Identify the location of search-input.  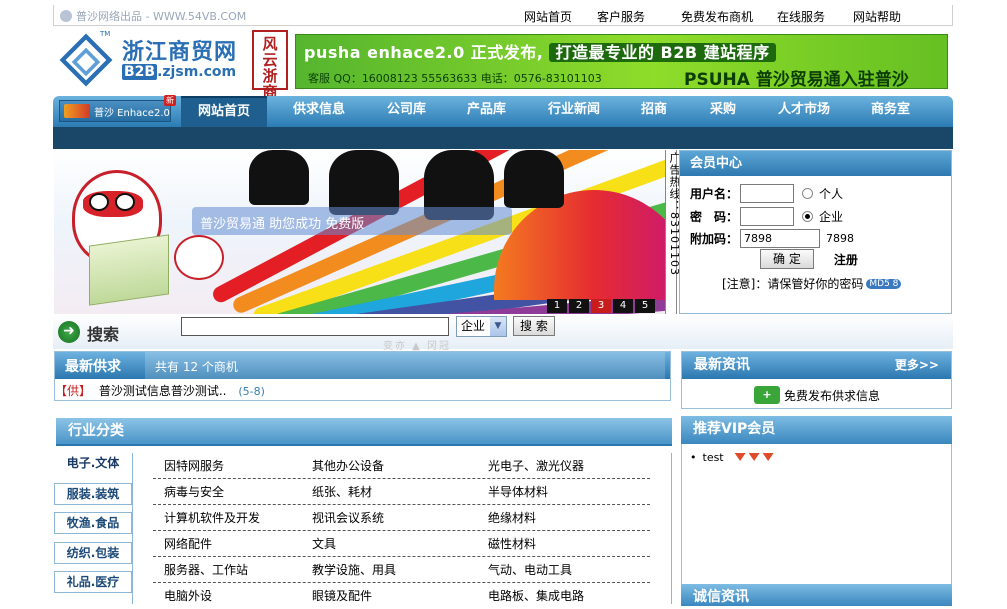
(315, 326).